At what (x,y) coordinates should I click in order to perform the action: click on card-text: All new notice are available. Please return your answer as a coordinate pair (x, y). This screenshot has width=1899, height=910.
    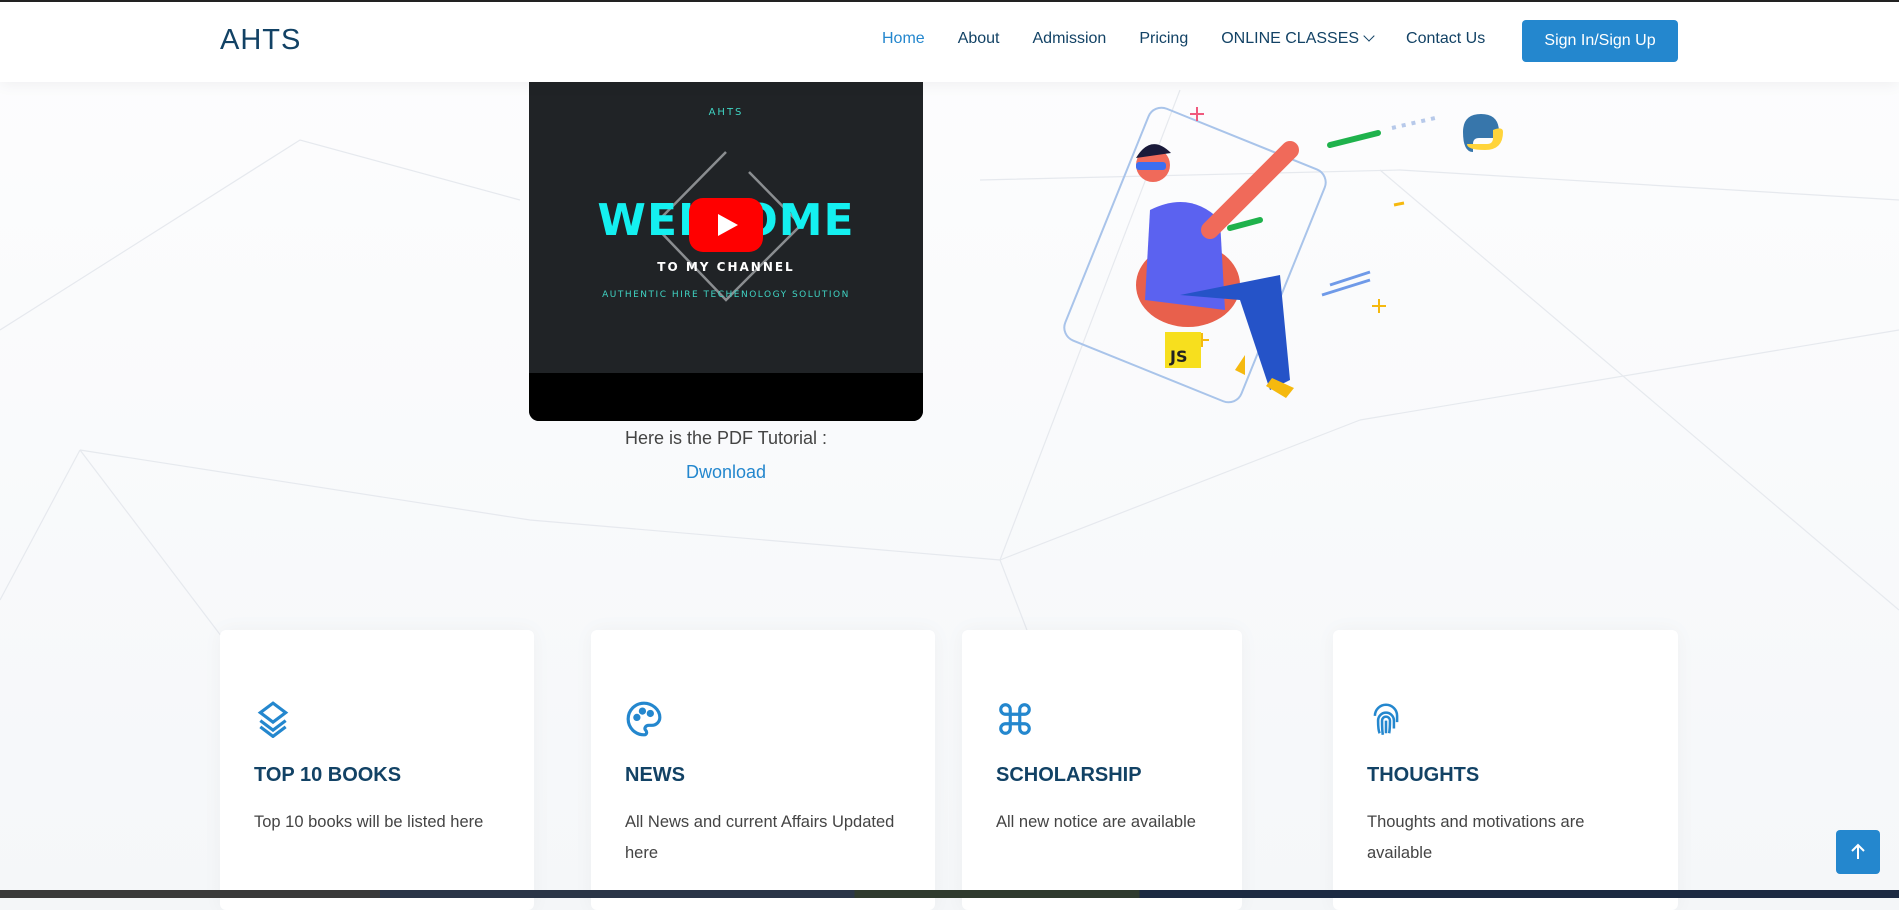
    Looking at the image, I should click on (1096, 822).